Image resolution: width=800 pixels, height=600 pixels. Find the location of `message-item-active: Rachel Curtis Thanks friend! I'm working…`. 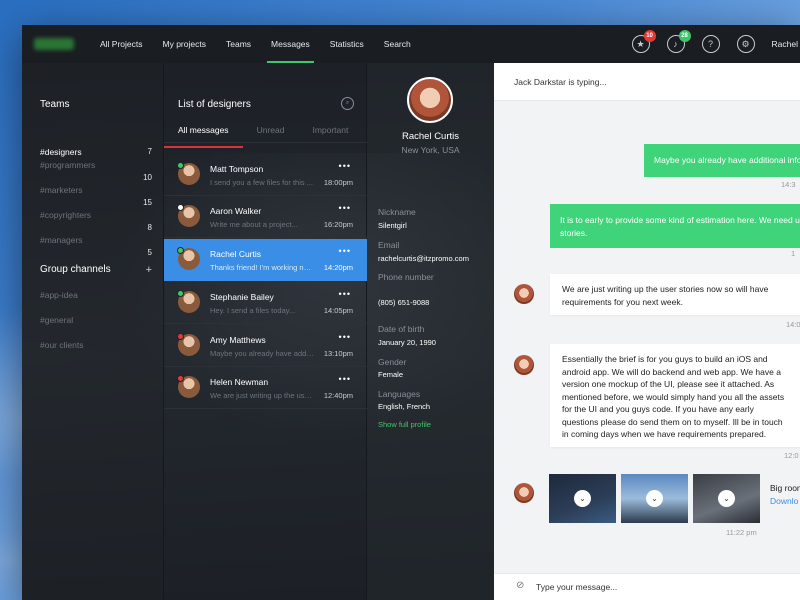

message-item-active: Rachel Curtis Thanks friend! I'm working… is located at coordinates (265, 260).